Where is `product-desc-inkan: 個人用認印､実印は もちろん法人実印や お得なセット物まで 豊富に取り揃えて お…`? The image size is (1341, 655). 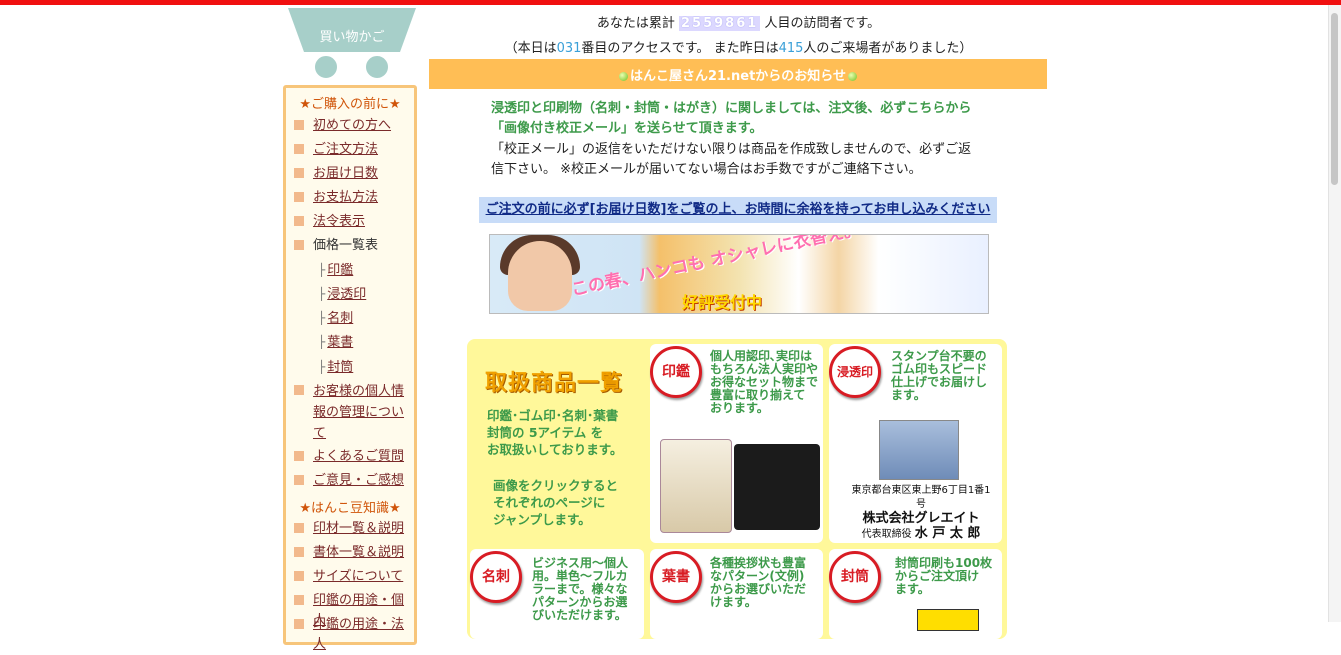
product-desc-inkan: 個人用認印､実印は もちろん法人実印や お得なセット物まで 豊富に取り揃えて お… is located at coordinates (764, 382).